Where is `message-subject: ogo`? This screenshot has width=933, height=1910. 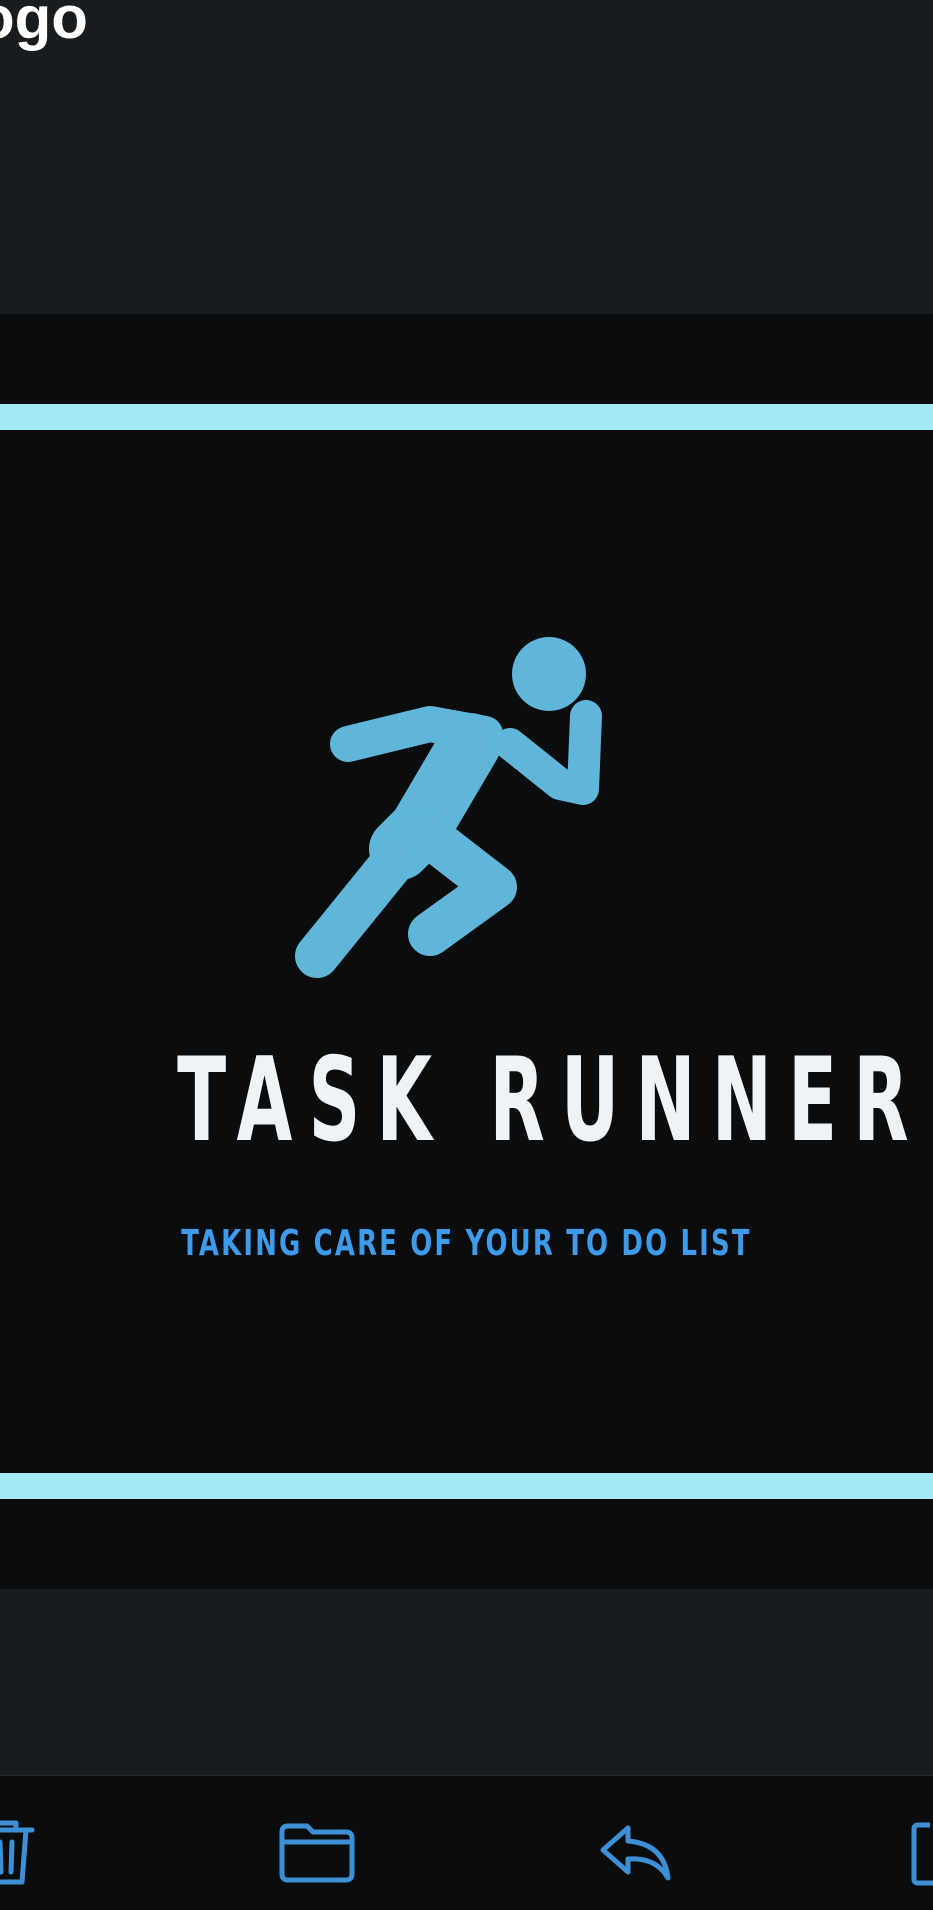 message-subject: ogo is located at coordinates (44, 25).